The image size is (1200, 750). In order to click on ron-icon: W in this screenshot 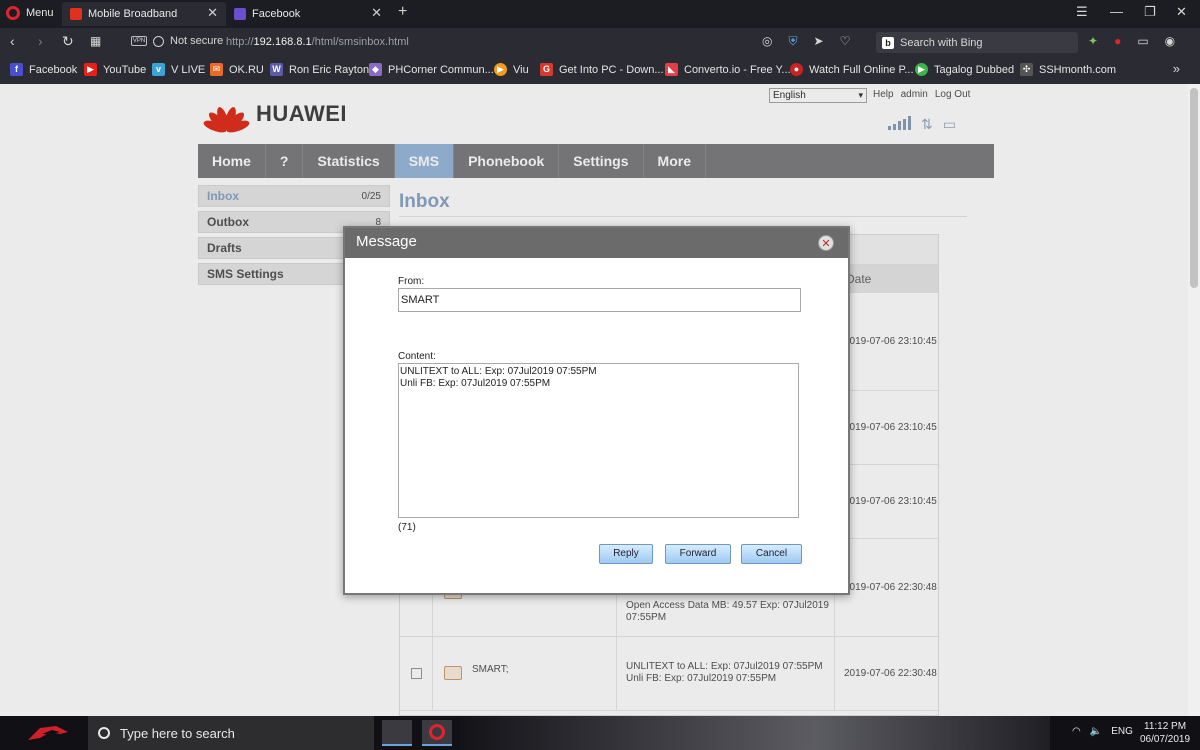, I will do `click(276, 69)`.